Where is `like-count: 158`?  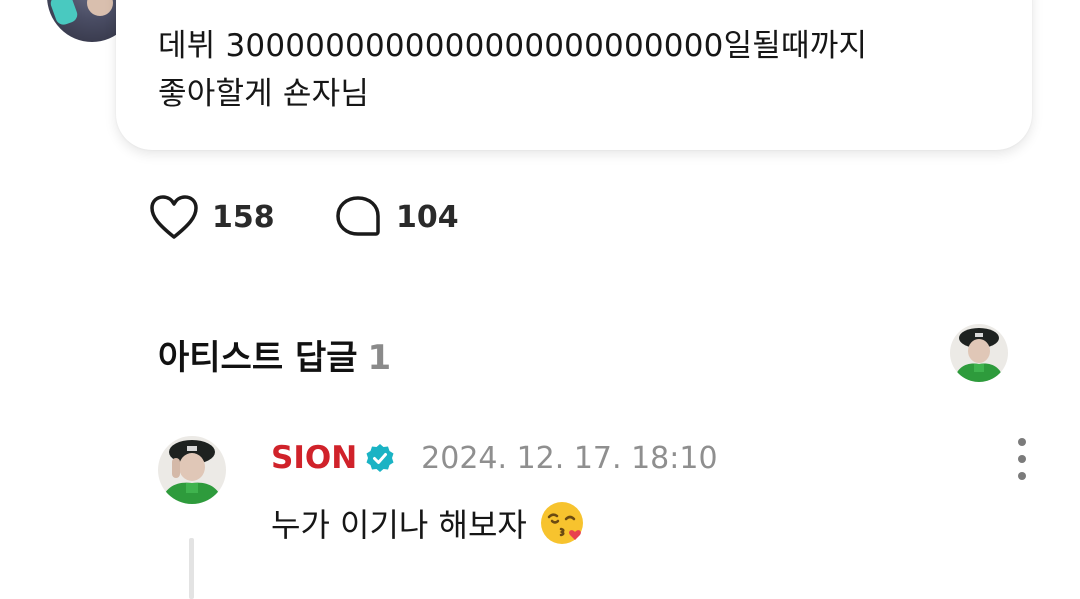
like-count: 158 is located at coordinates (243, 217).